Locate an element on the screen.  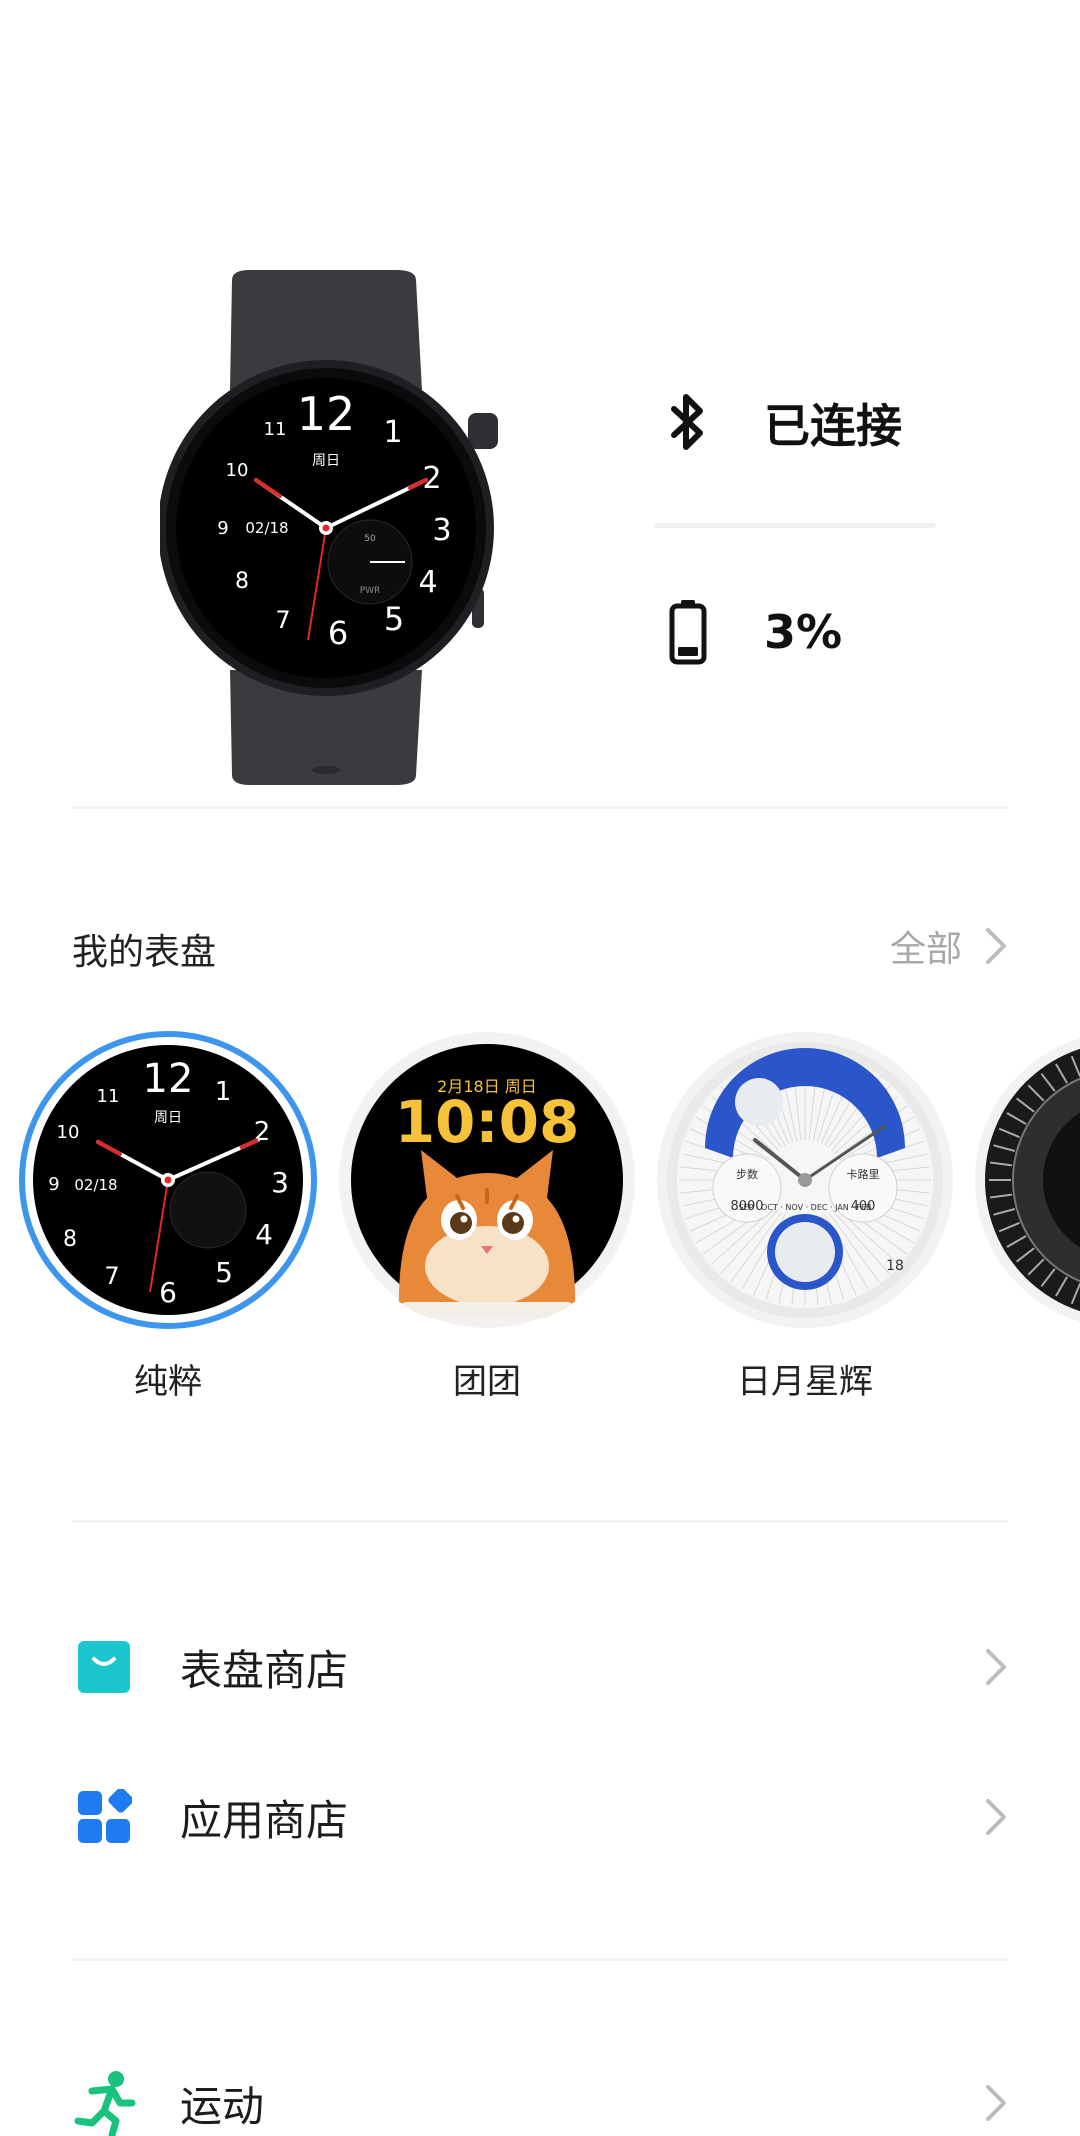
face-numeral-6: 6 is located at coordinates (168, 1292).